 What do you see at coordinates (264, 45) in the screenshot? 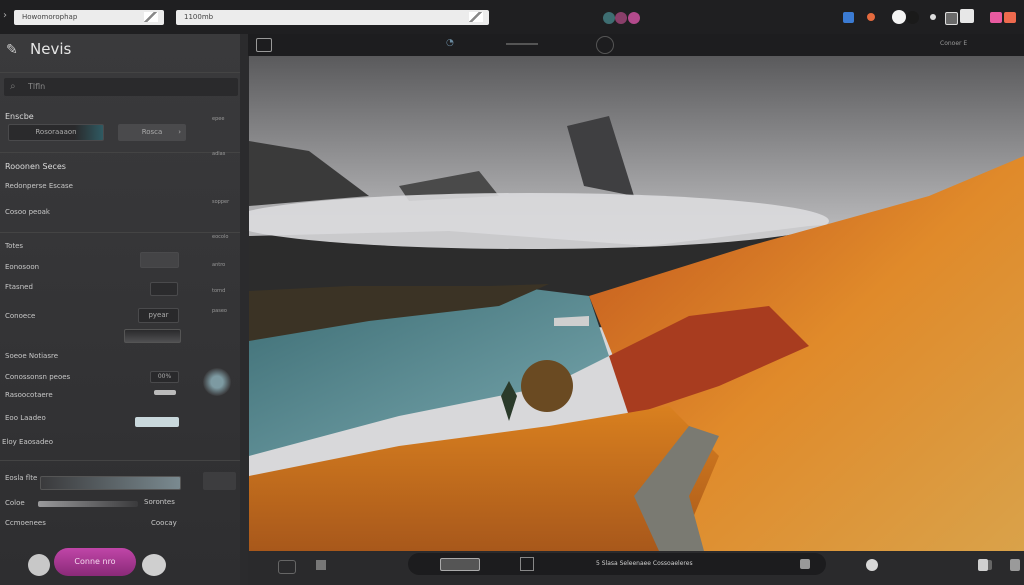
I see `image-icon` at bounding box center [264, 45].